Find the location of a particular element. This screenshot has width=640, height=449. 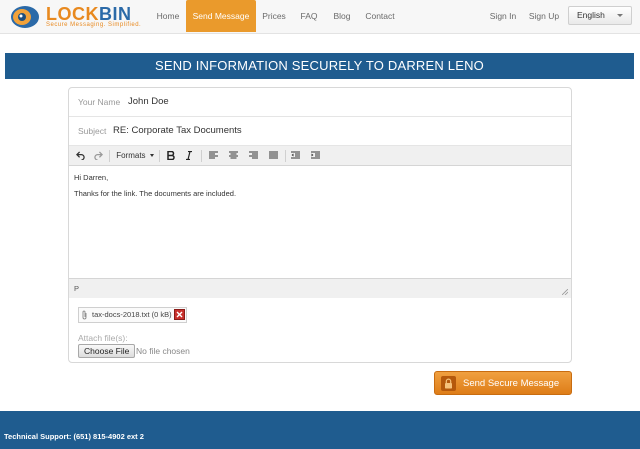

paperclip-icon is located at coordinates (84, 315).